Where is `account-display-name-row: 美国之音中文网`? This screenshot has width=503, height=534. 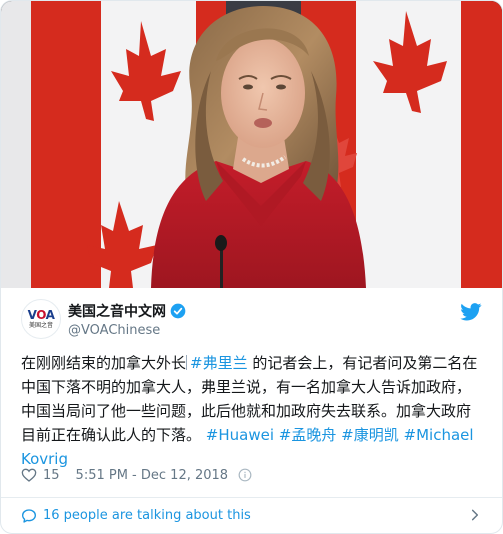
account-display-name-row: 美国之音中文网 is located at coordinates (127, 311).